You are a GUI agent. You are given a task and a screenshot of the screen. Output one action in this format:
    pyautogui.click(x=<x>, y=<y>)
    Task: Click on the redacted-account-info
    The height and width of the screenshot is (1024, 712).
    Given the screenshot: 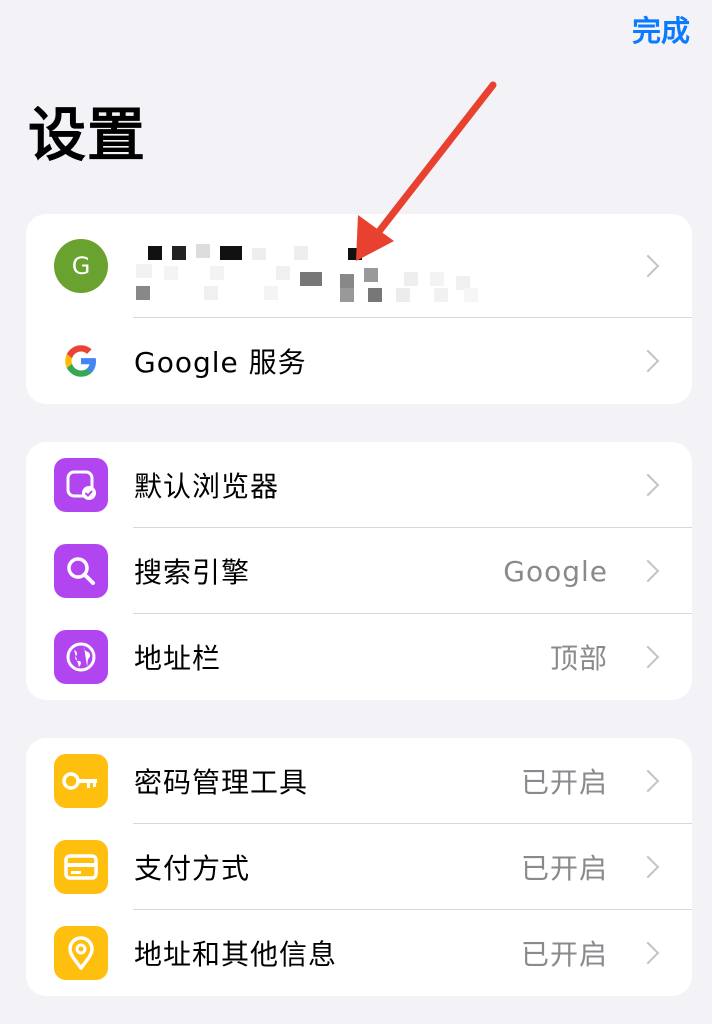 What is the action you would take?
    pyautogui.click(x=309, y=272)
    